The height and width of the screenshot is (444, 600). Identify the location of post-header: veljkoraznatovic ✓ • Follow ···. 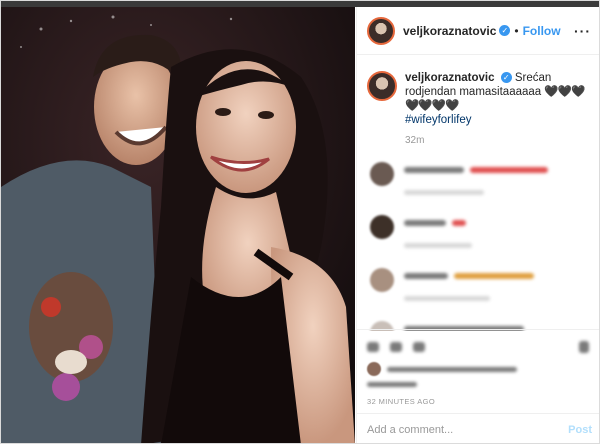
(478, 31).